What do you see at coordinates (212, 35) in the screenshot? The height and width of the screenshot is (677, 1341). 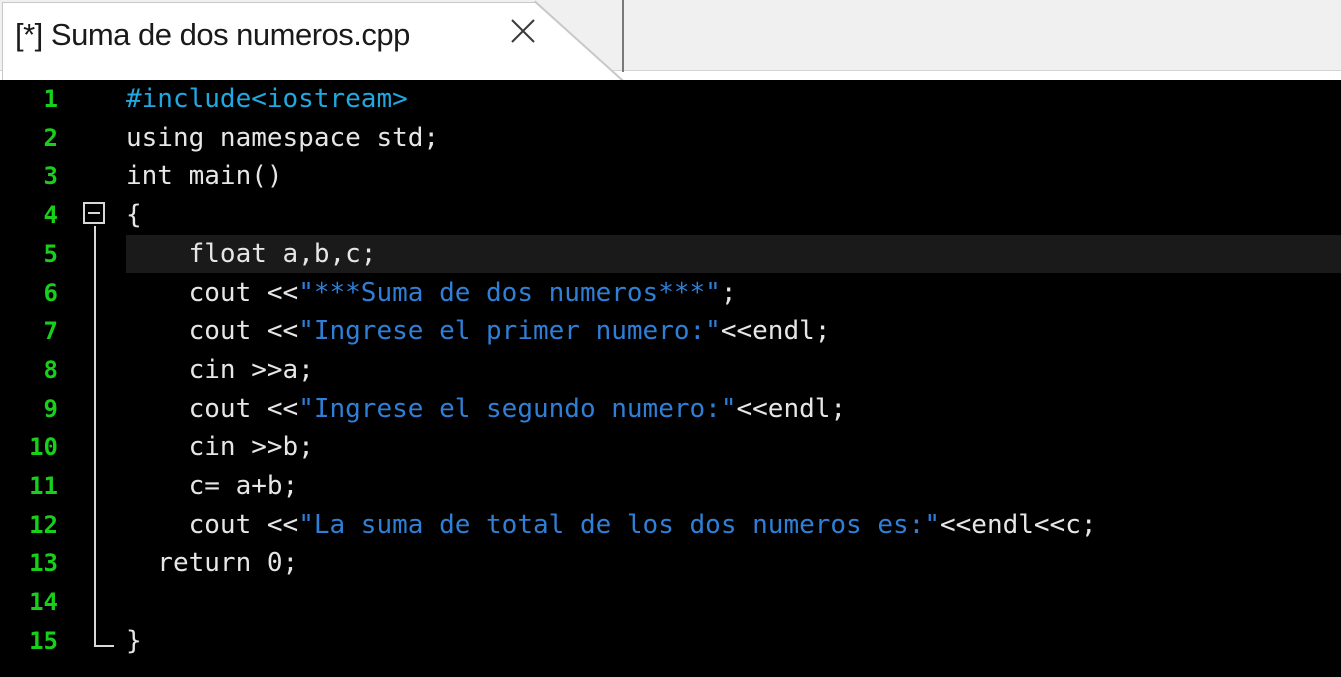 I see `tab-title: [*] Suma de dos numeros.cpp` at bounding box center [212, 35].